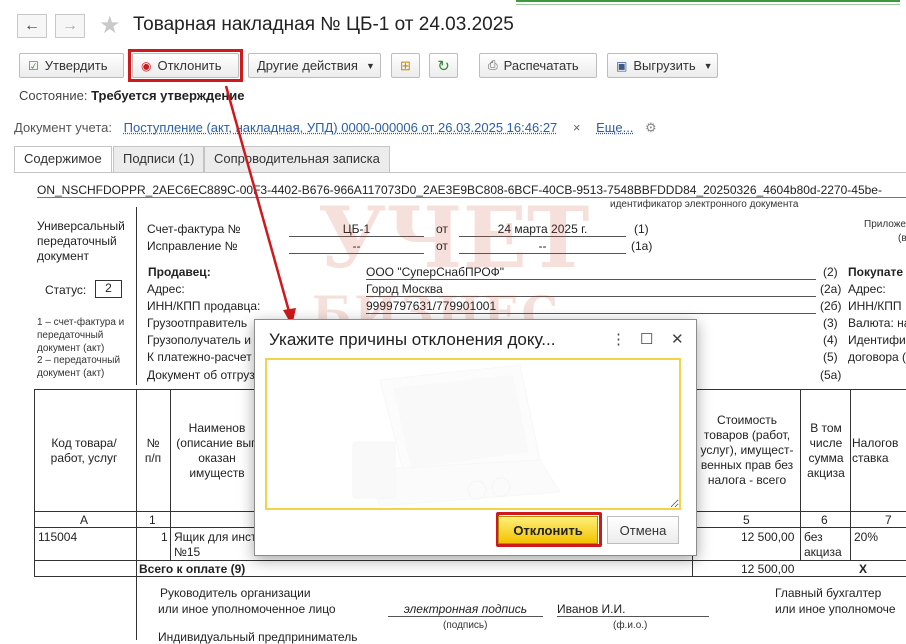 This screenshot has width=906, height=644. Describe the element at coordinates (473, 434) in the screenshot. I see `reject-reason-input` at that location.